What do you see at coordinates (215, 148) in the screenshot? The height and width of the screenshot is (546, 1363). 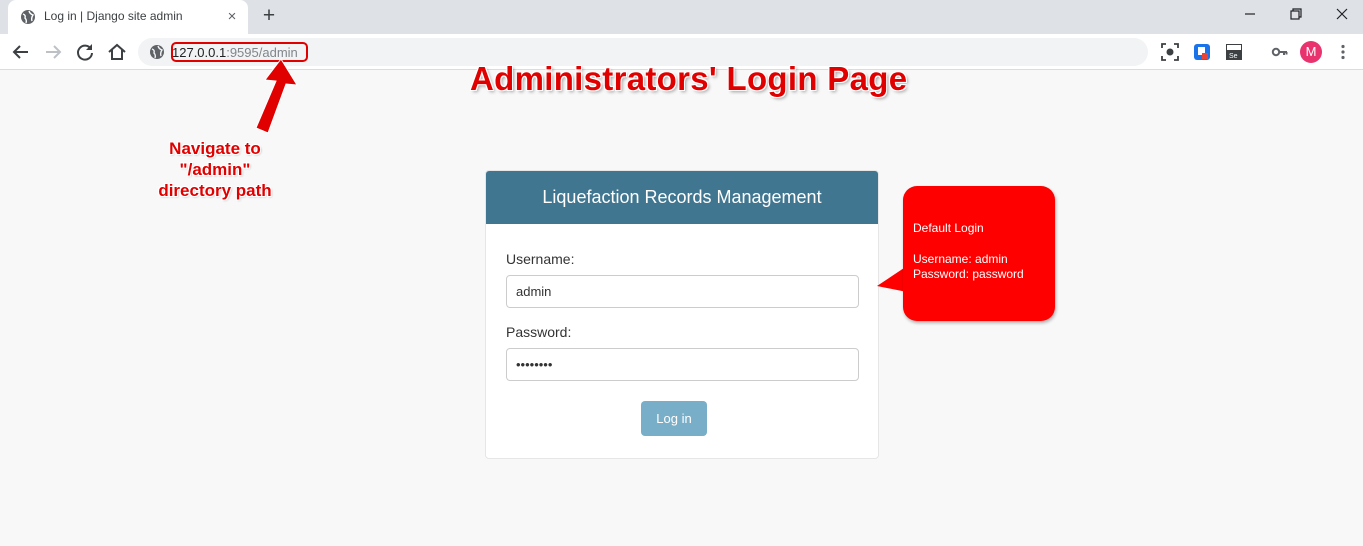 I see `annotation-line: Navigate to` at bounding box center [215, 148].